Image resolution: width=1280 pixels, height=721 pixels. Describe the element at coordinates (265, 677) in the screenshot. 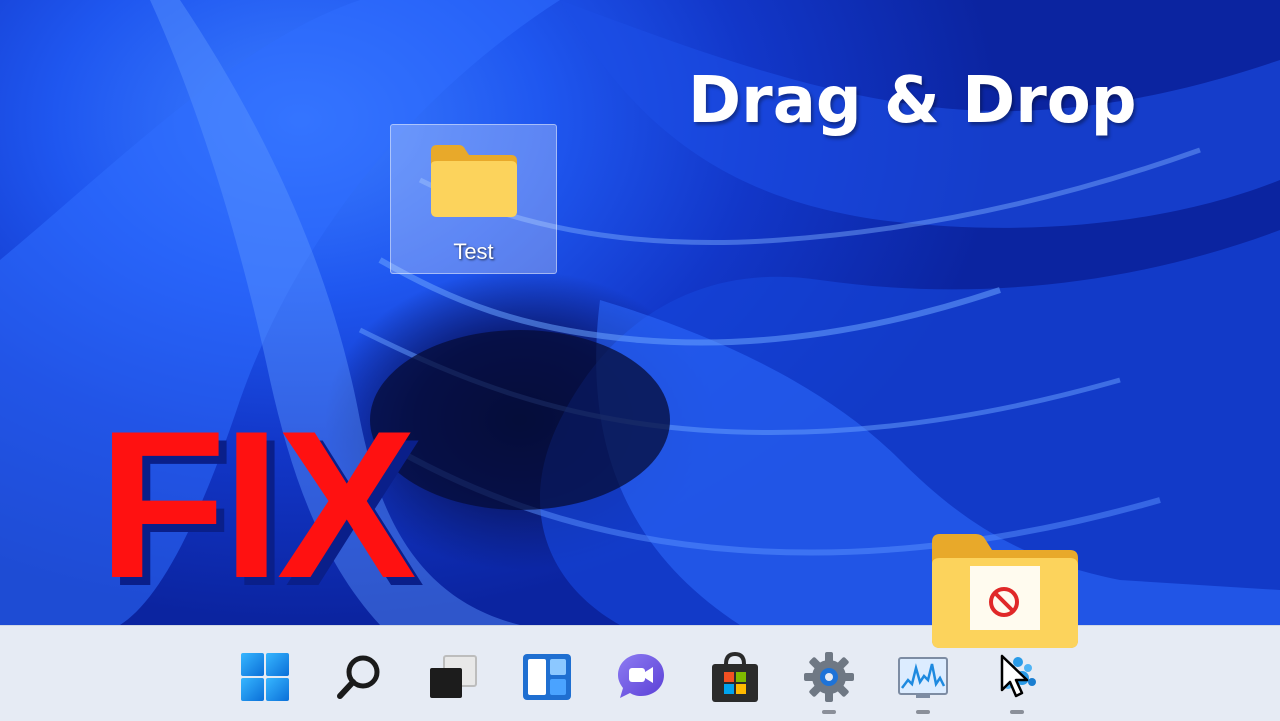

I see `windows-logo-icon` at that location.